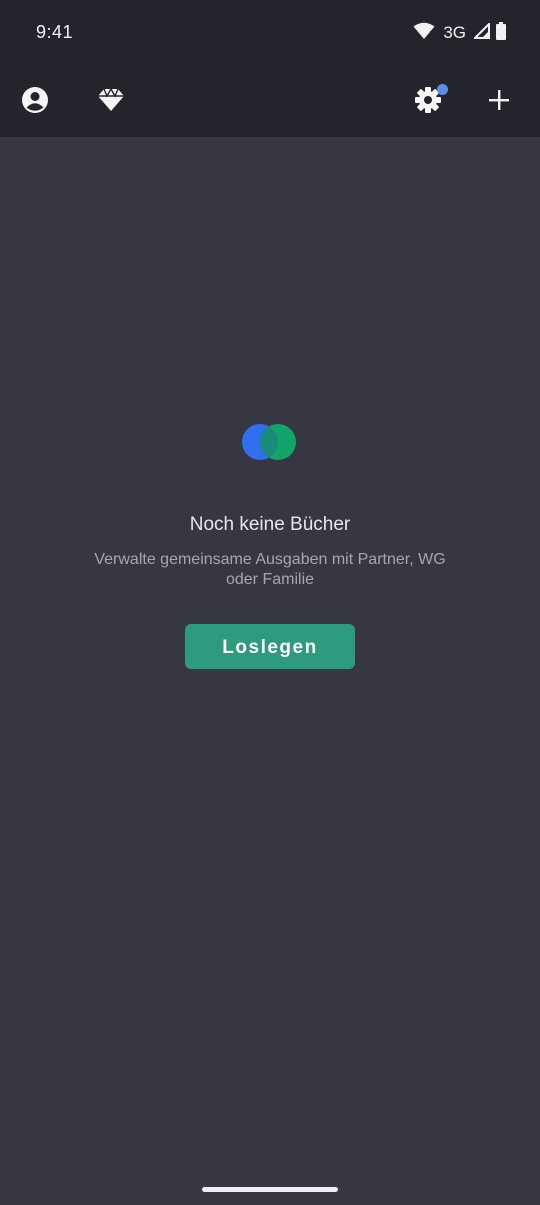 This screenshot has width=540, height=1205. I want to click on wifi-icon, so click(424, 33).